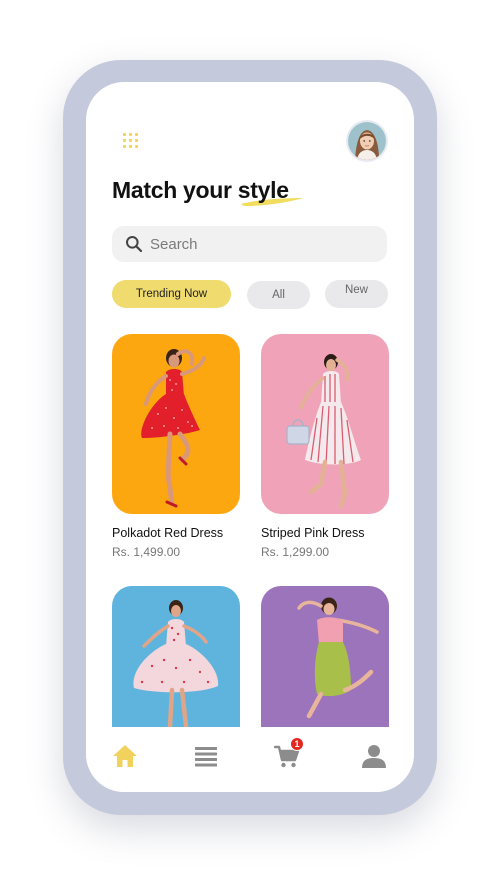  Describe the element at coordinates (130, 140) in the screenshot. I see `grid-menu-icon` at that location.